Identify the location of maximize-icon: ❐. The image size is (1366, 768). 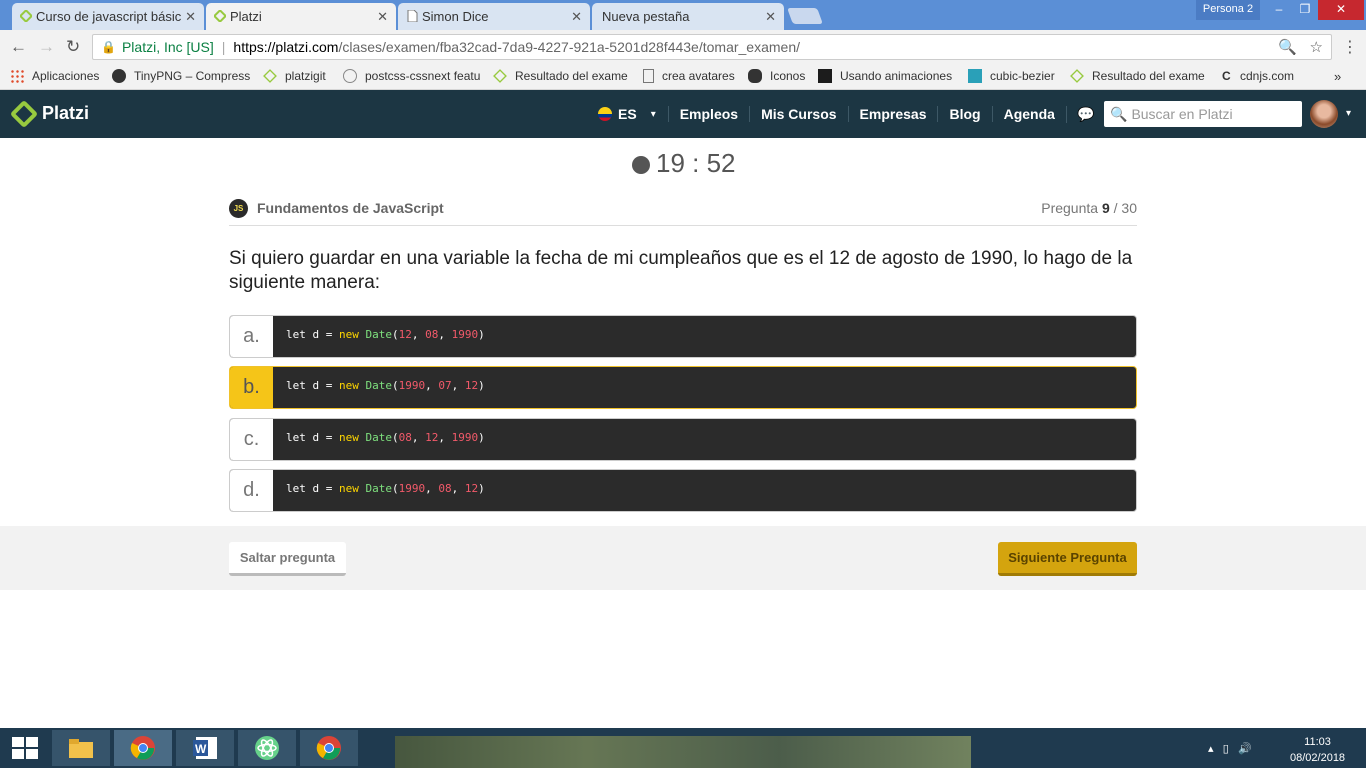
(1305, 10).